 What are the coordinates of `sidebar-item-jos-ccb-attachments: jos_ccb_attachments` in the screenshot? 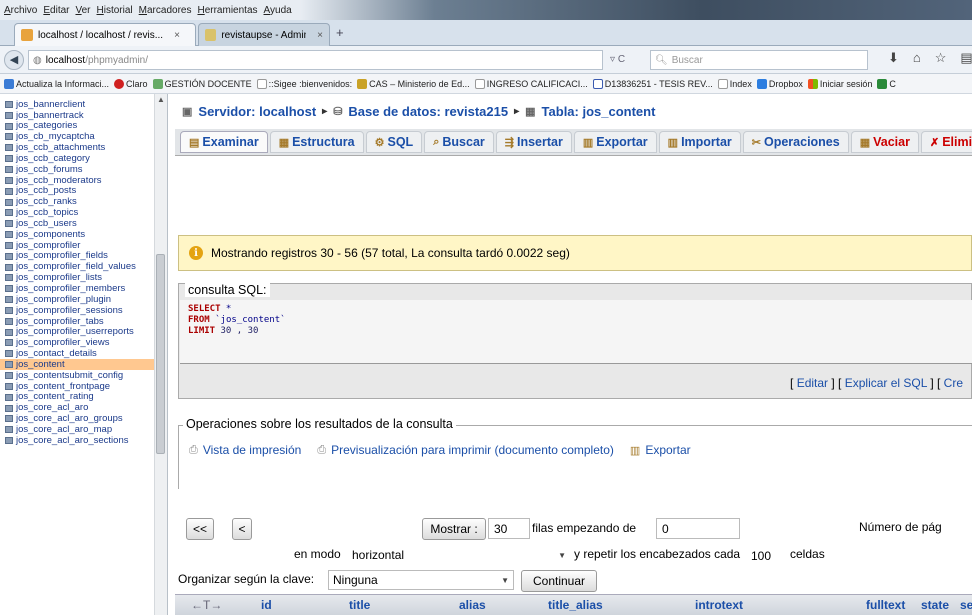 It's located at (83, 147).